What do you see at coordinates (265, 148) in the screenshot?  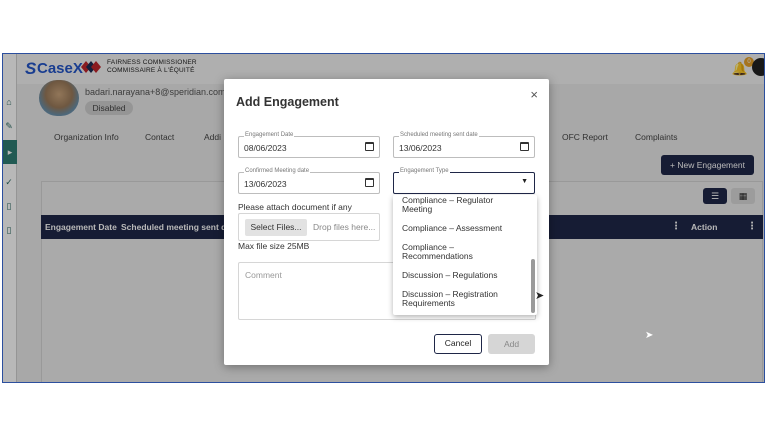 I see `engagement-date-value: 08/06/2023` at bounding box center [265, 148].